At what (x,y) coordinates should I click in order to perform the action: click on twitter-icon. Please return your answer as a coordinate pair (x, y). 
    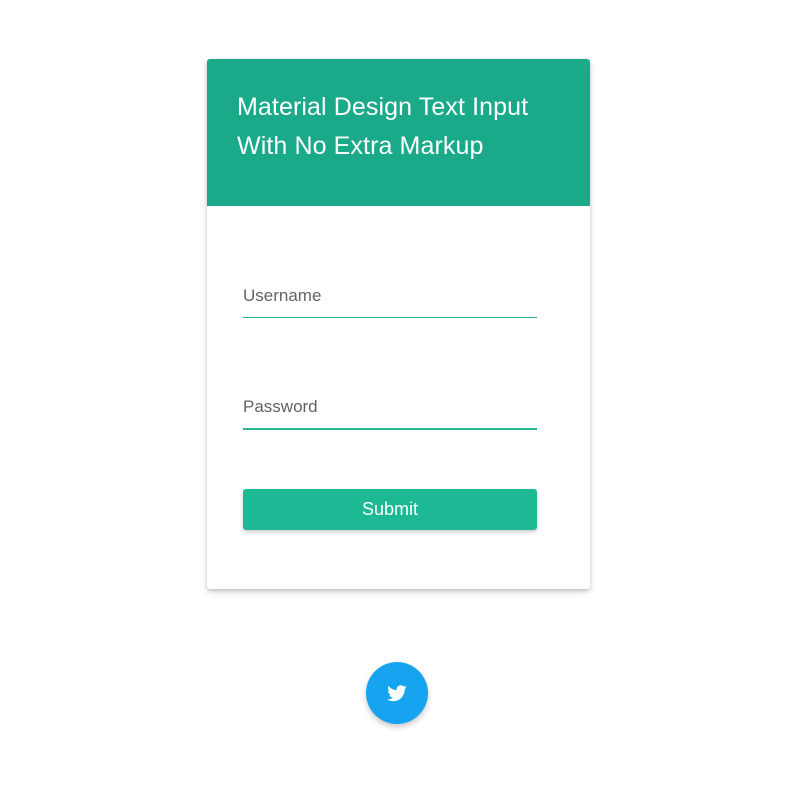
    Looking at the image, I should click on (397, 693).